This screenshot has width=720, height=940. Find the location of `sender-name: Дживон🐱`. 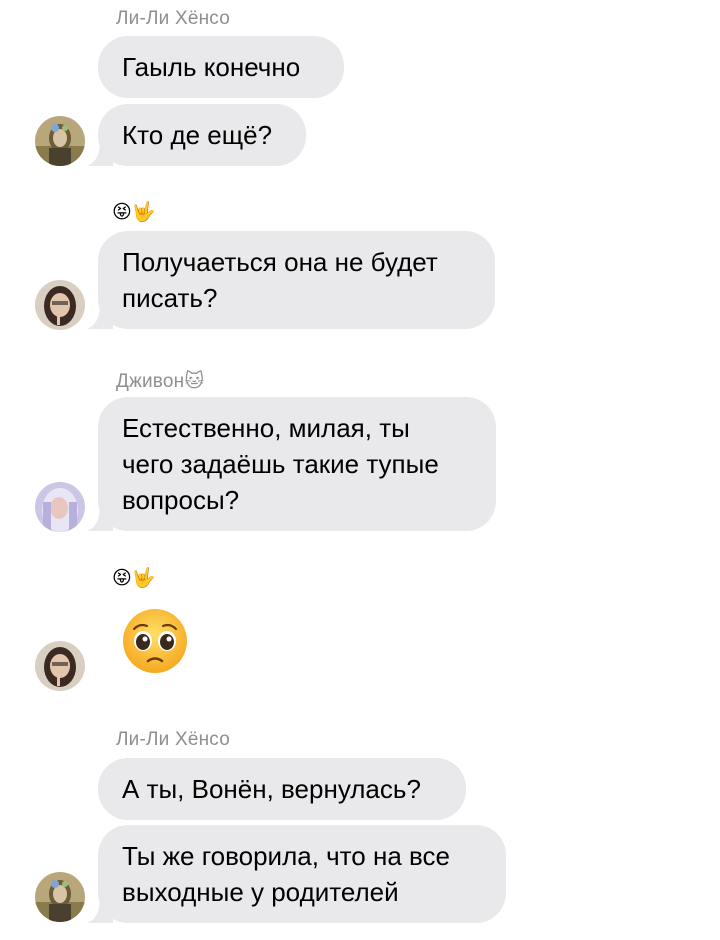

sender-name: Дживон🐱 is located at coordinates (160, 381).